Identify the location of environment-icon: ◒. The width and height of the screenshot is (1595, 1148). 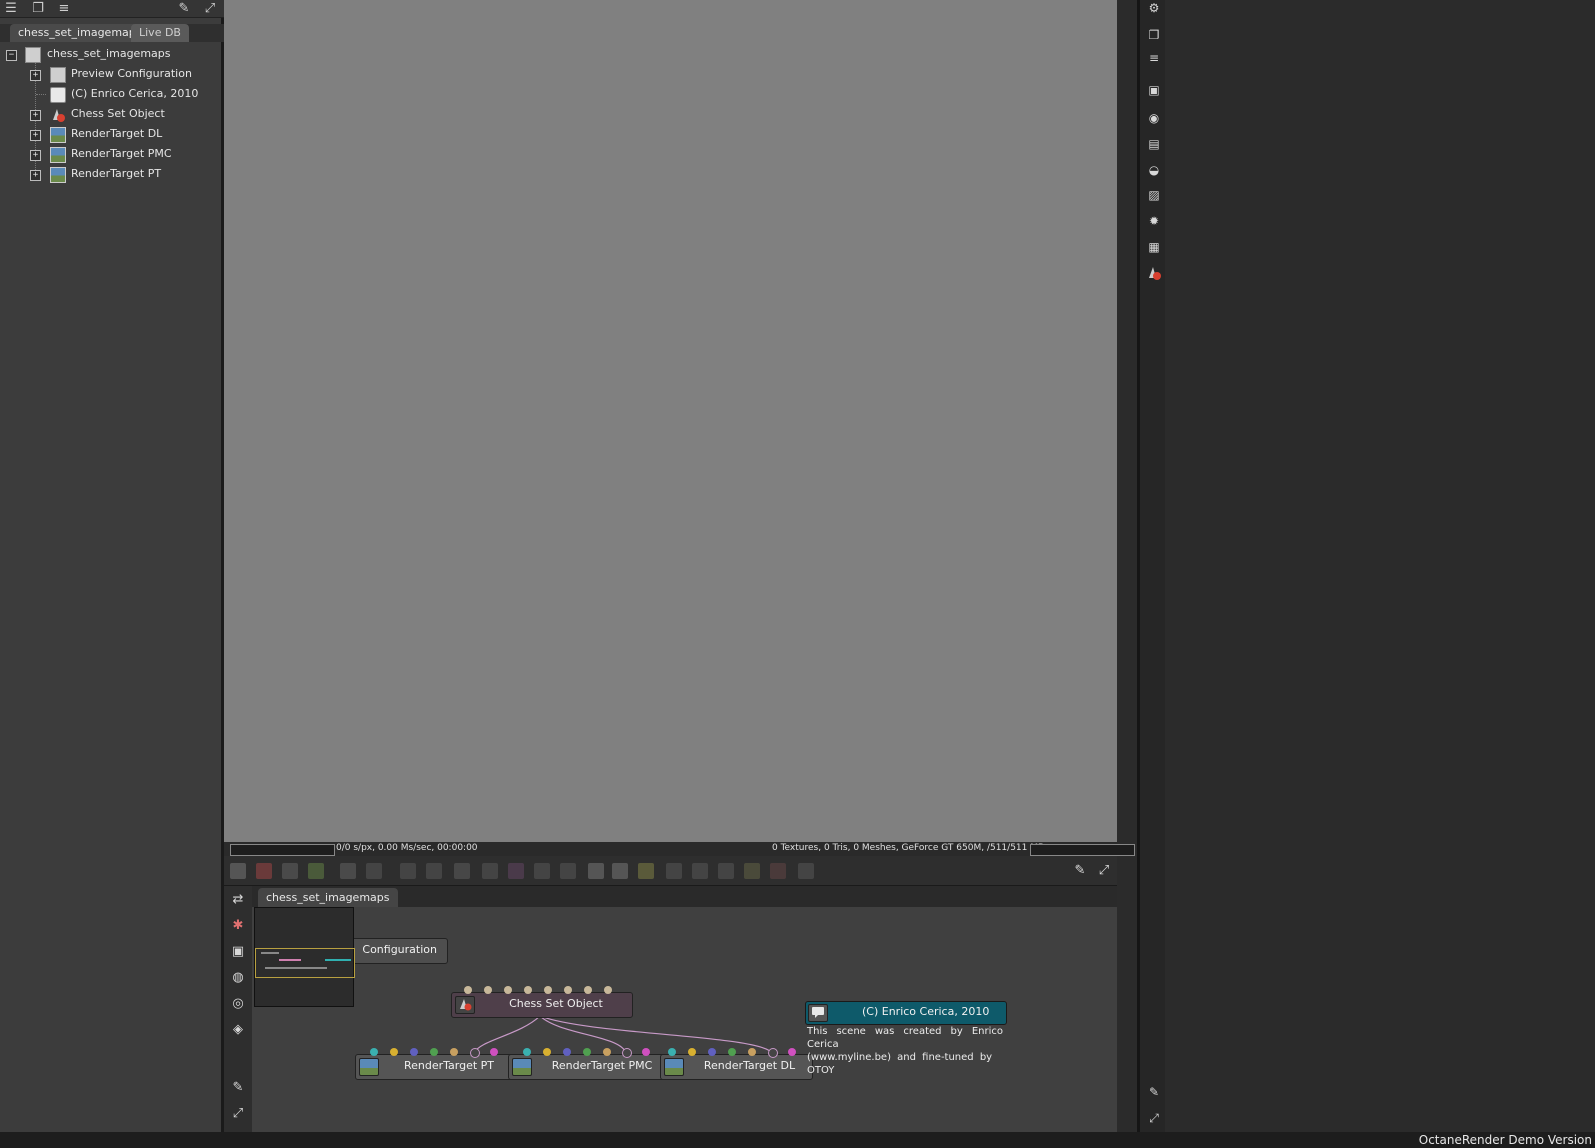
(1154, 170).